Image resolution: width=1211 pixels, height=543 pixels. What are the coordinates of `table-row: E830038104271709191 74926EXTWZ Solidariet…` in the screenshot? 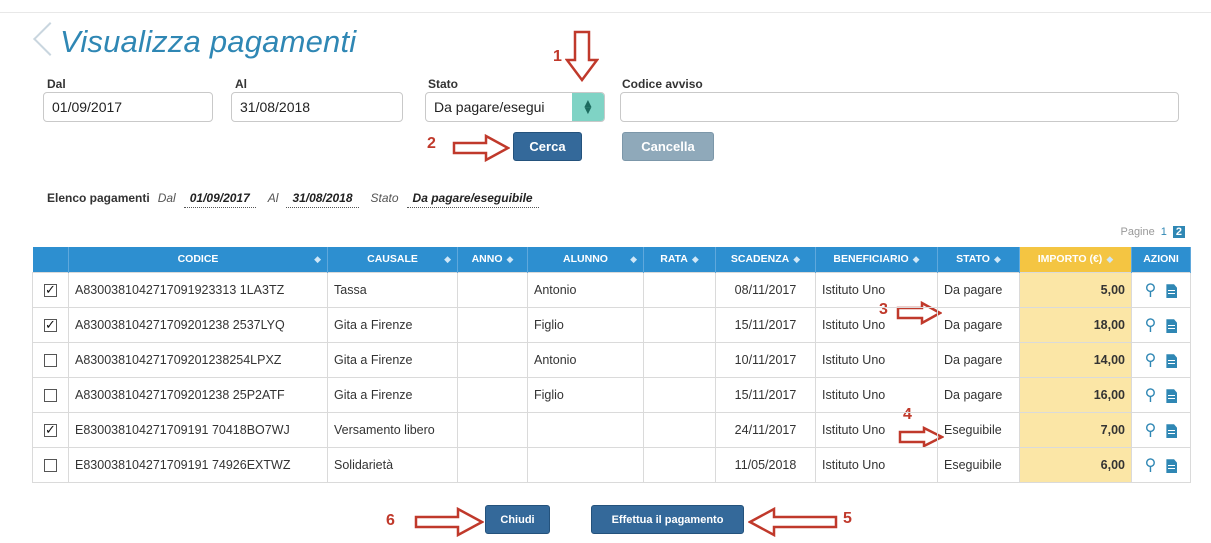 It's located at (611, 464).